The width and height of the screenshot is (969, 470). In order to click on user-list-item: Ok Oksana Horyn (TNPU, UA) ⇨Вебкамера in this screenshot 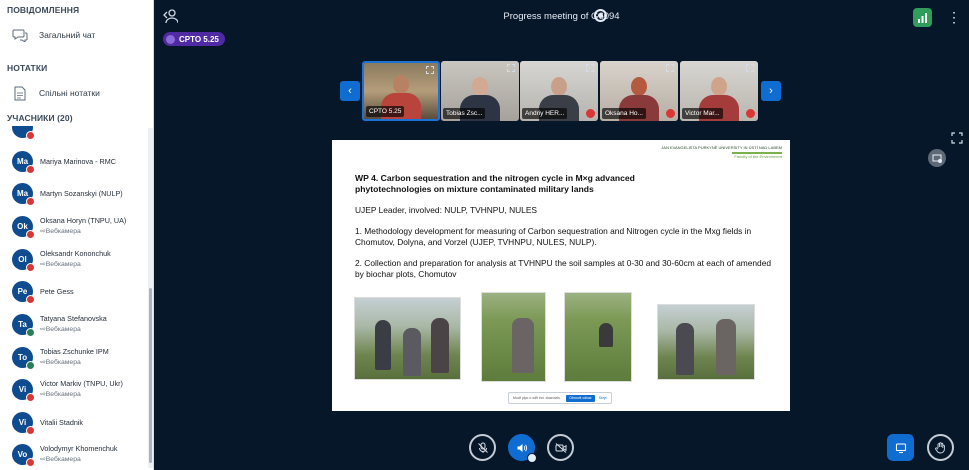, I will do `click(74, 226)`.